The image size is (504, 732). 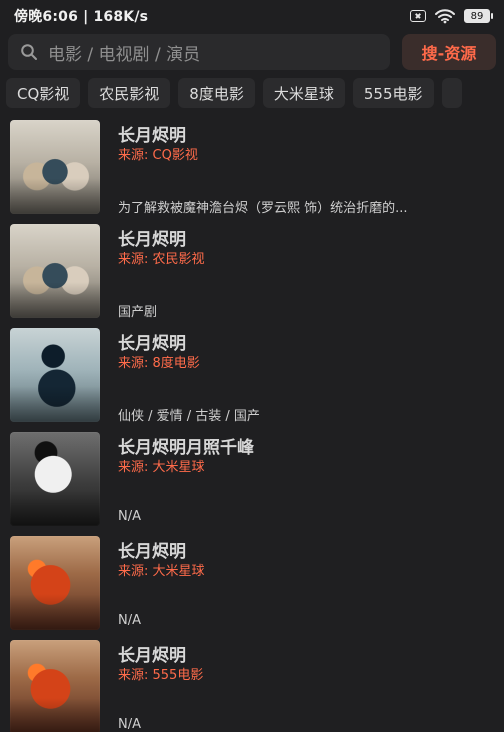 What do you see at coordinates (303, 93) in the screenshot?
I see `source-chip: 大米星球` at bounding box center [303, 93].